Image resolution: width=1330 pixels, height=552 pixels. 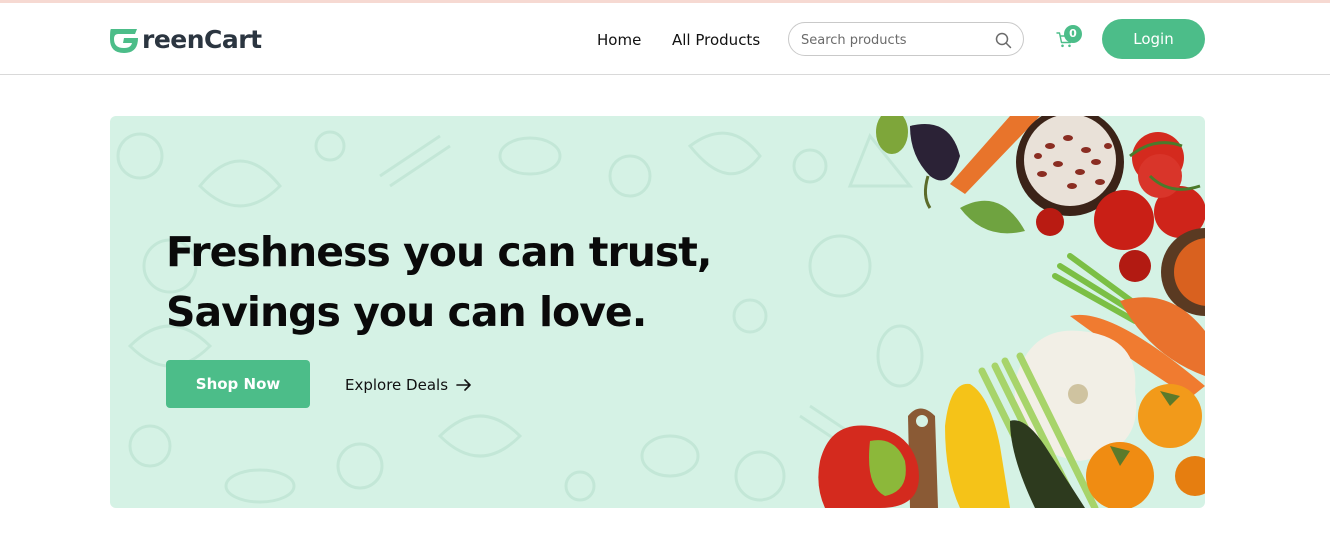 I want to click on search-icon, so click(x=1003, y=40).